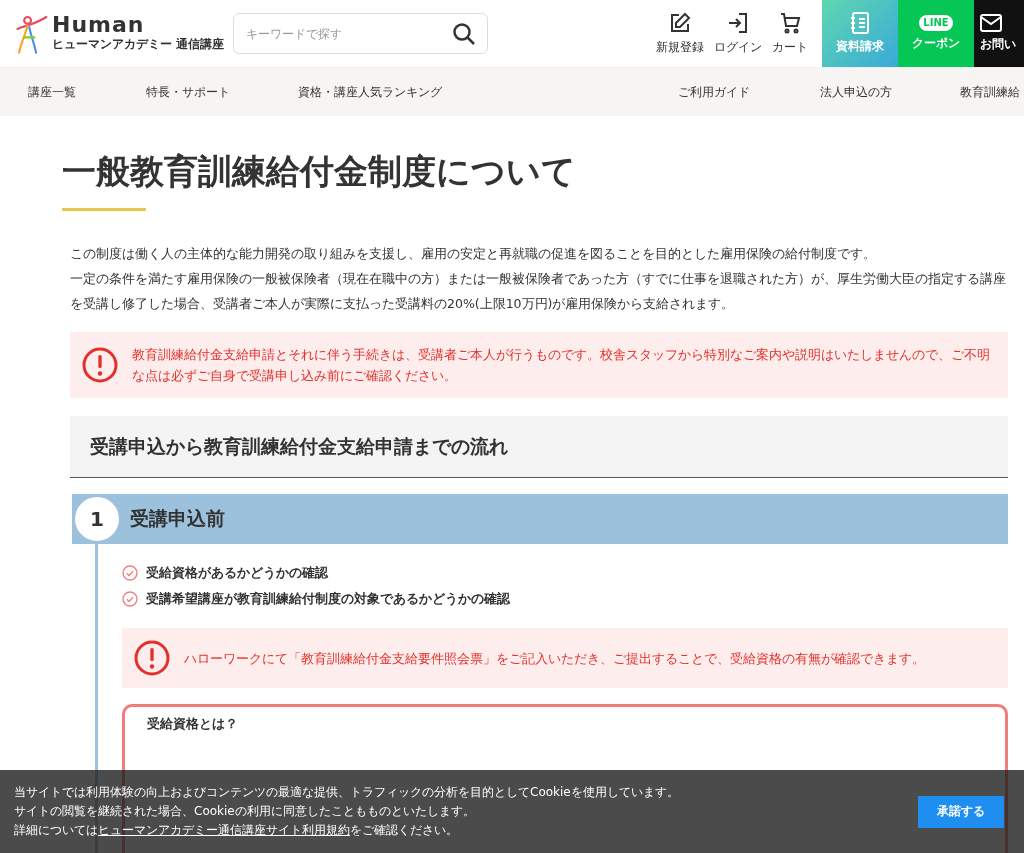 This screenshot has height=853, width=1024. What do you see at coordinates (237, 573) in the screenshot?
I see `check-item-text: 受給資格があるかどうかの確認` at bounding box center [237, 573].